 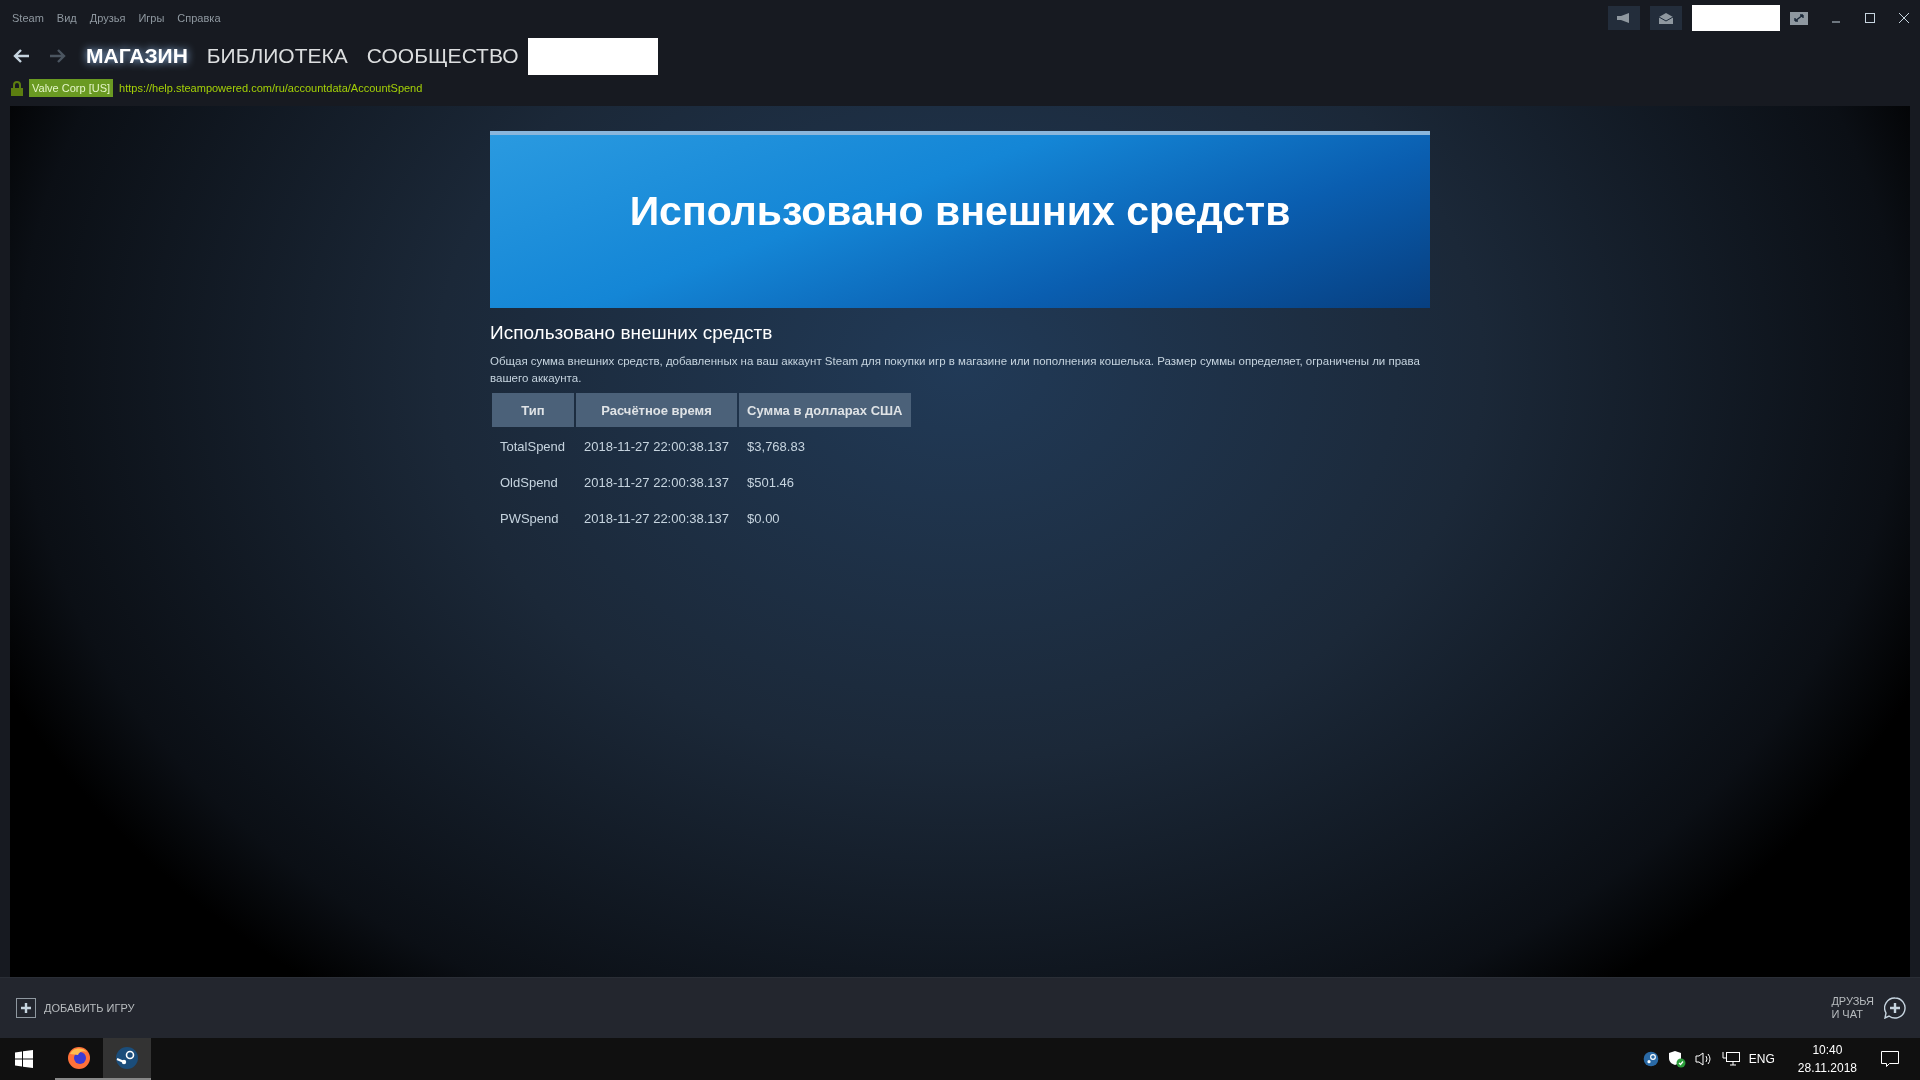 What do you see at coordinates (657, 410) in the screenshot?
I see `column-header: Расчётное время` at bounding box center [657, 410].